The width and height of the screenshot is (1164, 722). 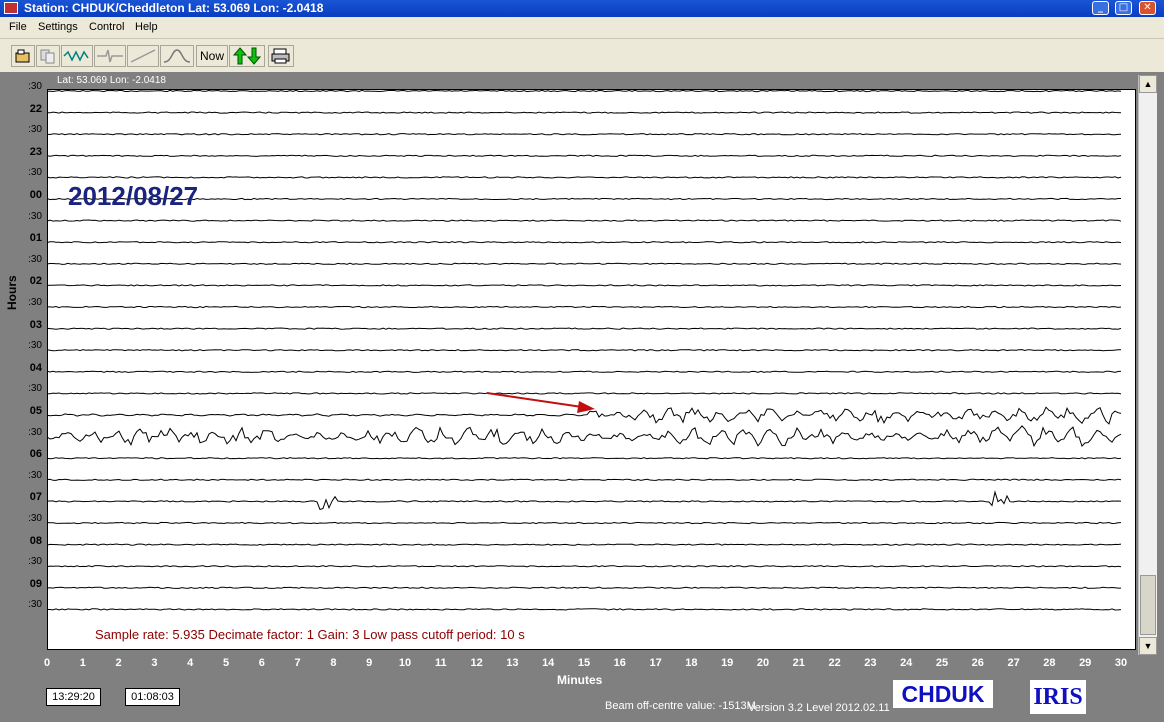 I want to click on menu-control: Control, so click(x=106, y=27).